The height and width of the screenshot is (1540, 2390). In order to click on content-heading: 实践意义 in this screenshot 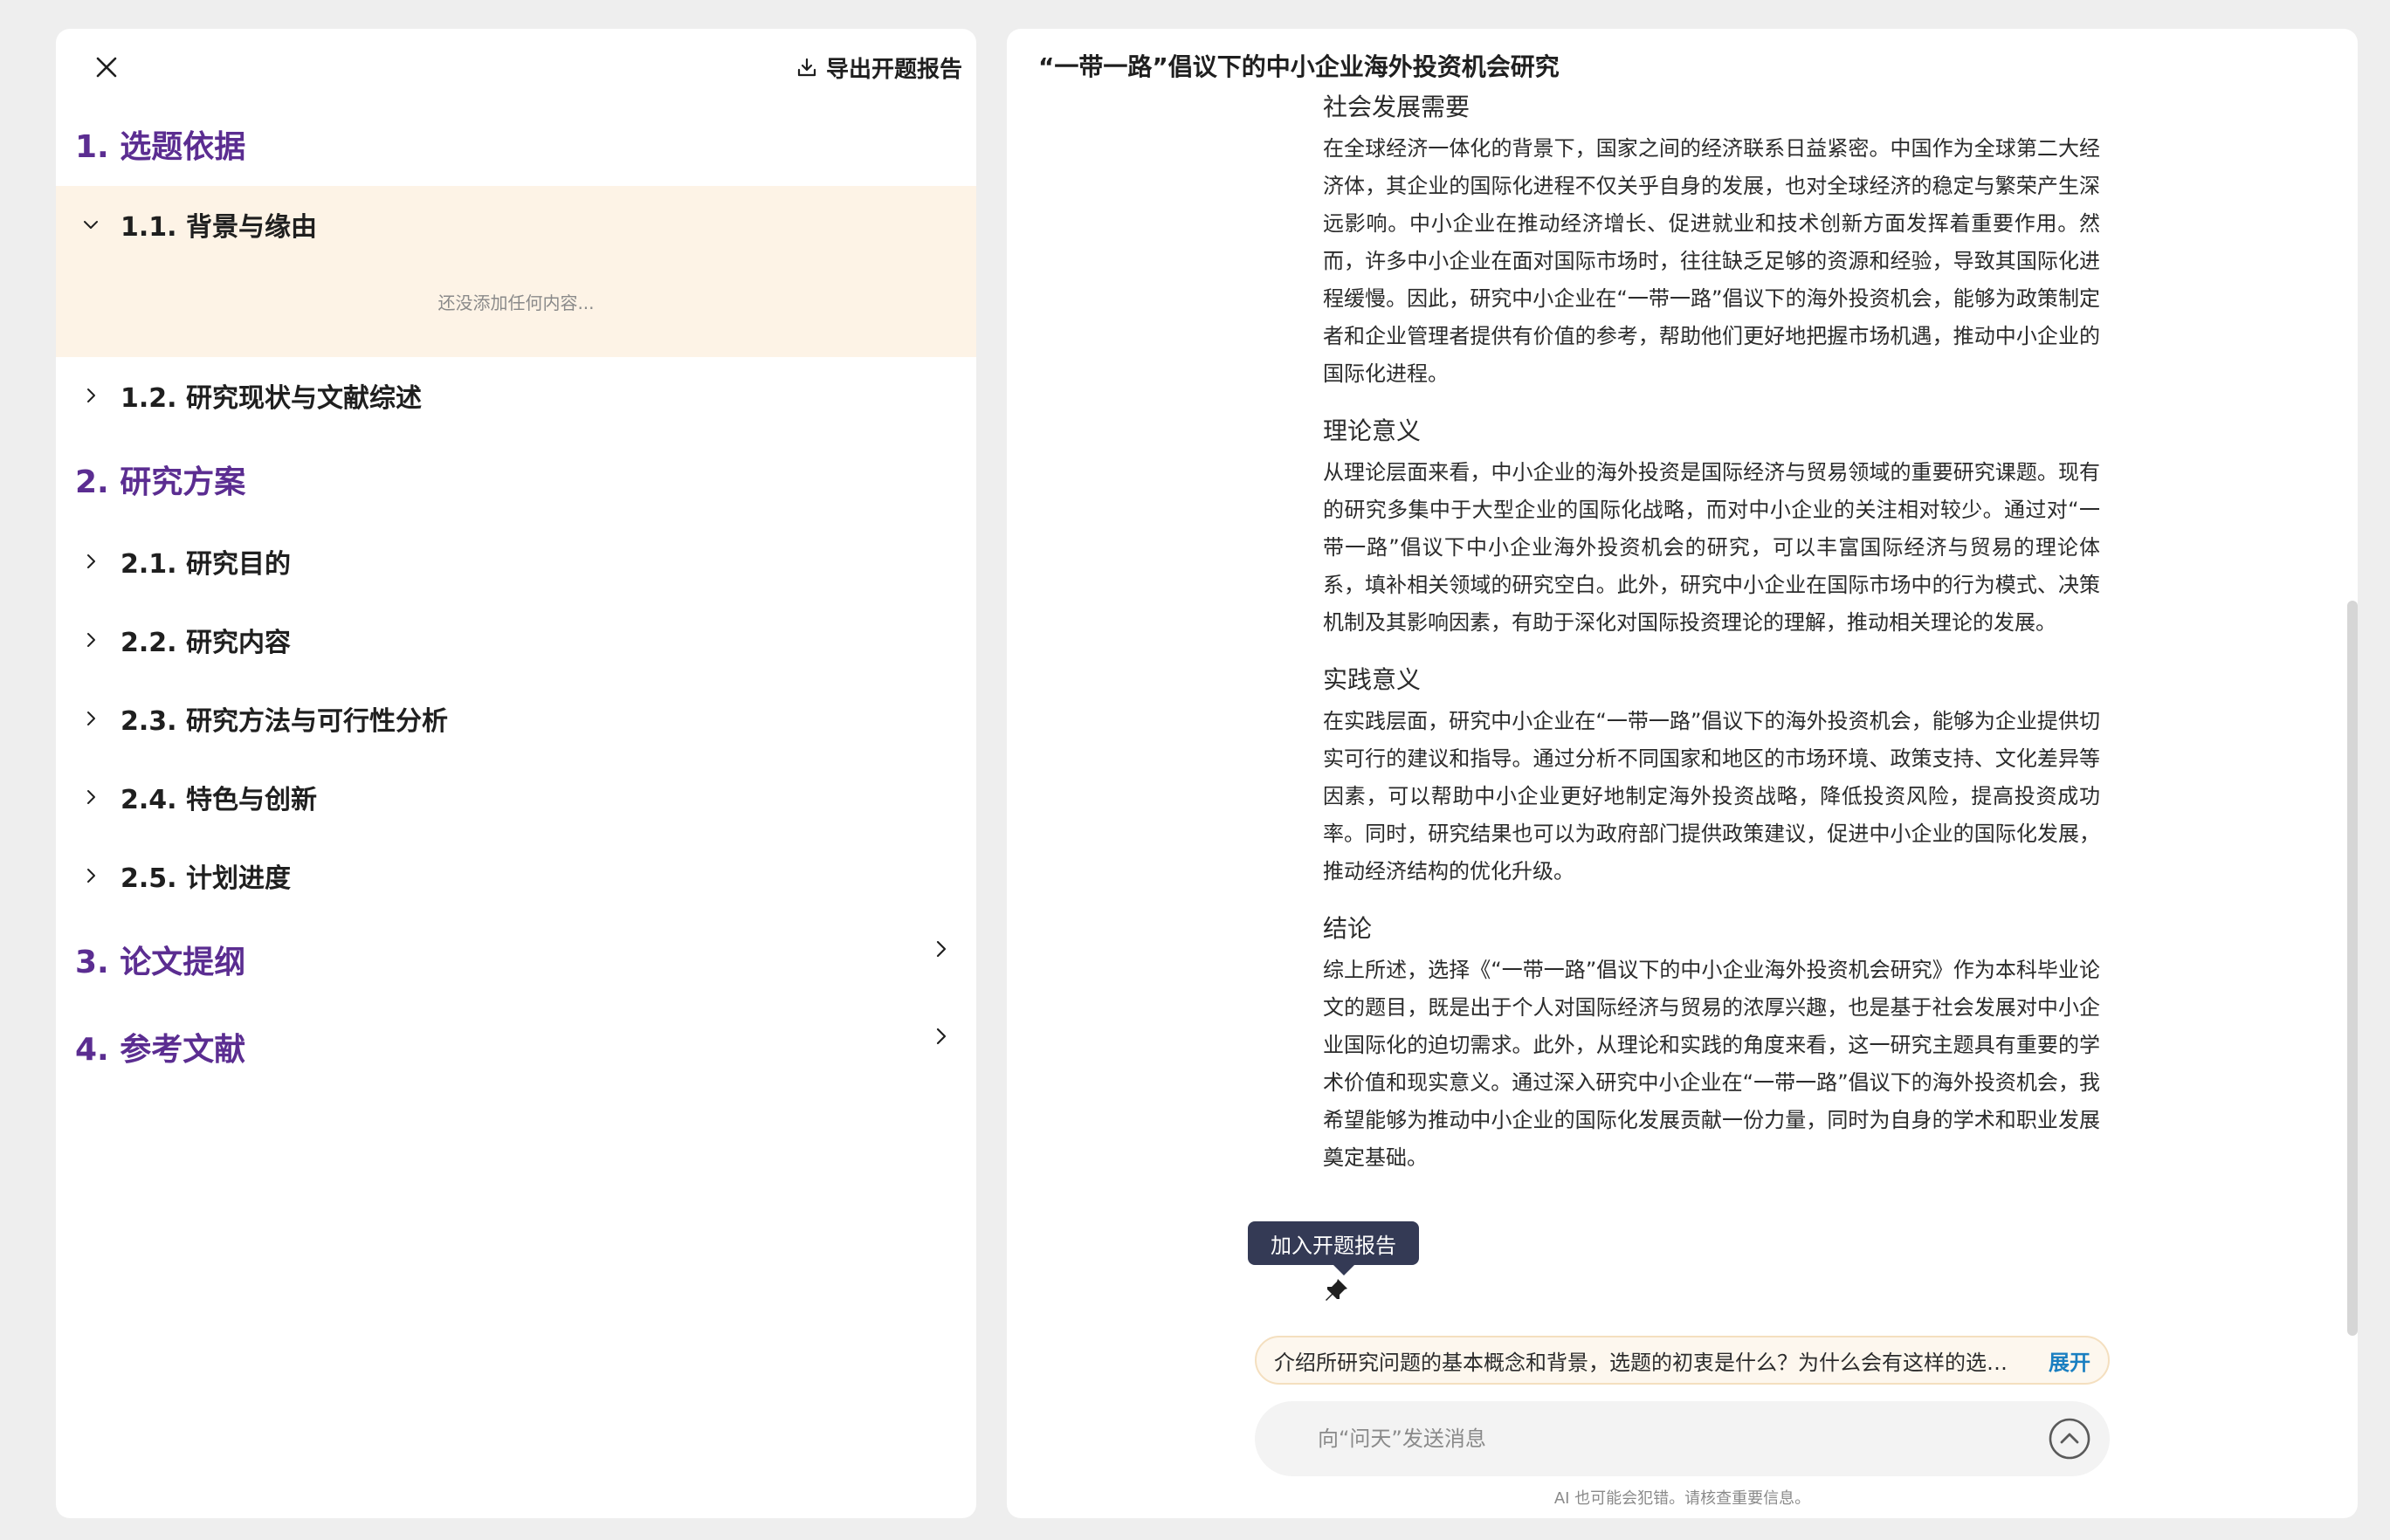, I will do `click(1372, 679)`.